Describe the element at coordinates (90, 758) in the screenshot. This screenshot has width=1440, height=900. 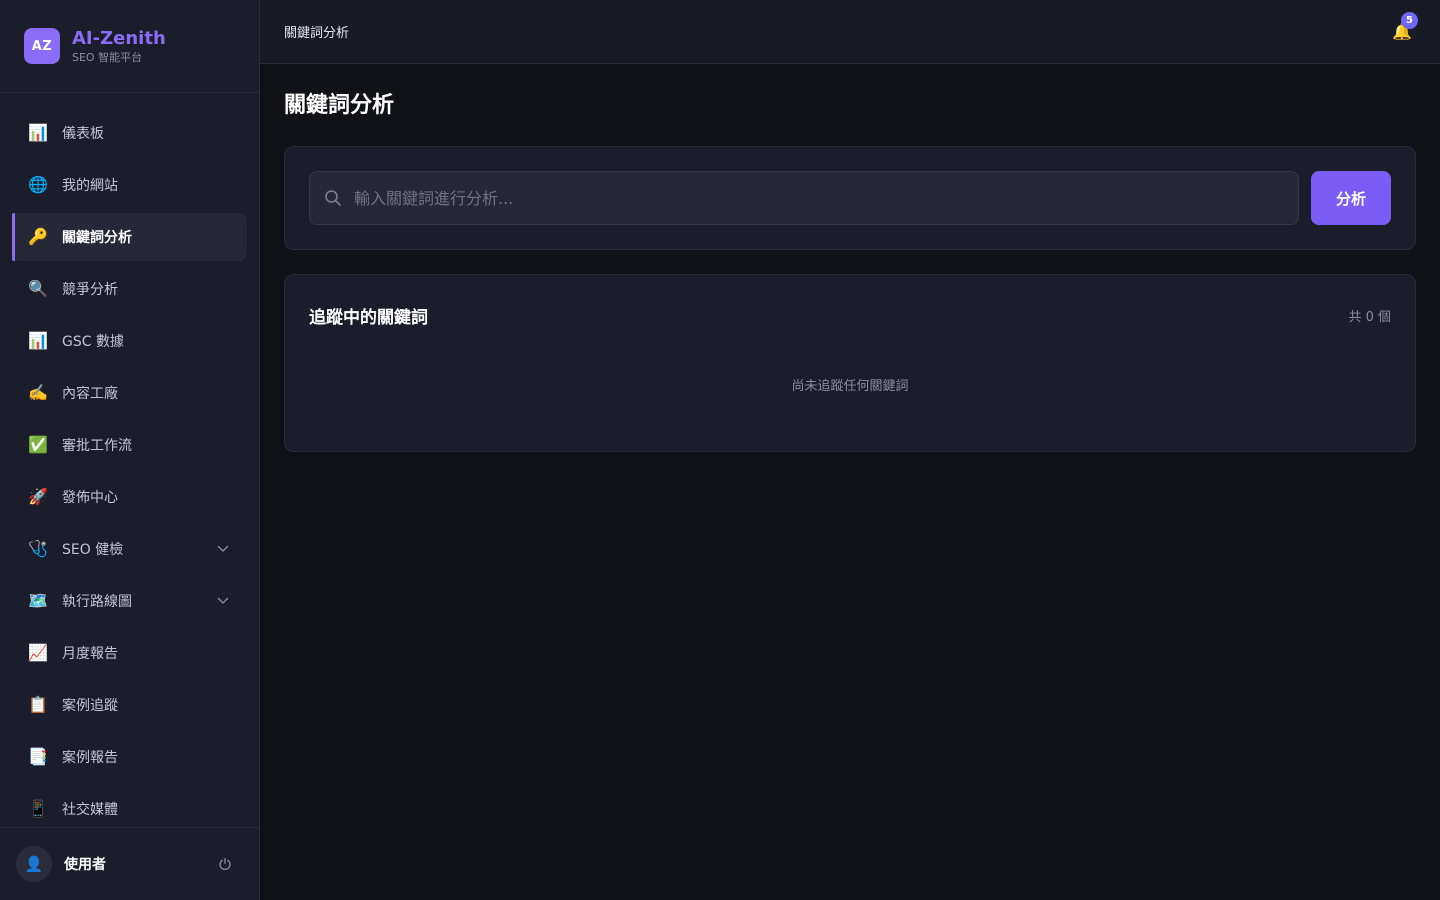
I see `sidebar-item-label: 案例報告` at that location.